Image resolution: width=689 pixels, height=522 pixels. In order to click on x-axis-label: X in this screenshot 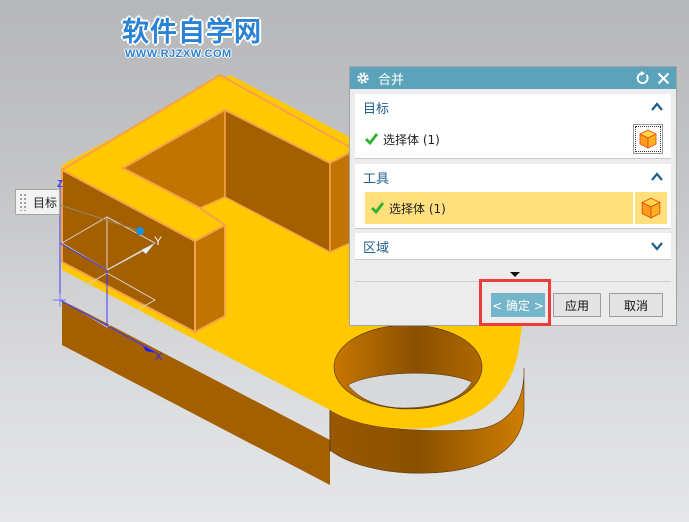, I will do `click(159, 357)`.